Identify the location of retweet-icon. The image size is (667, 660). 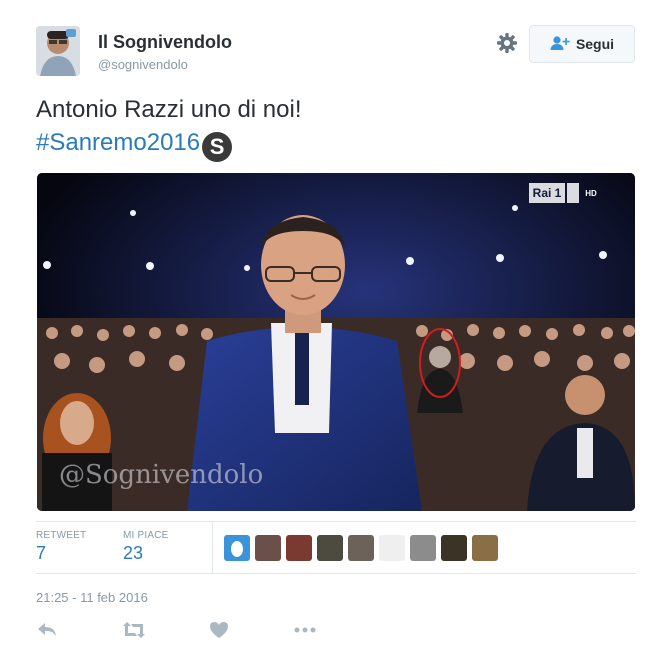
(134, 631).